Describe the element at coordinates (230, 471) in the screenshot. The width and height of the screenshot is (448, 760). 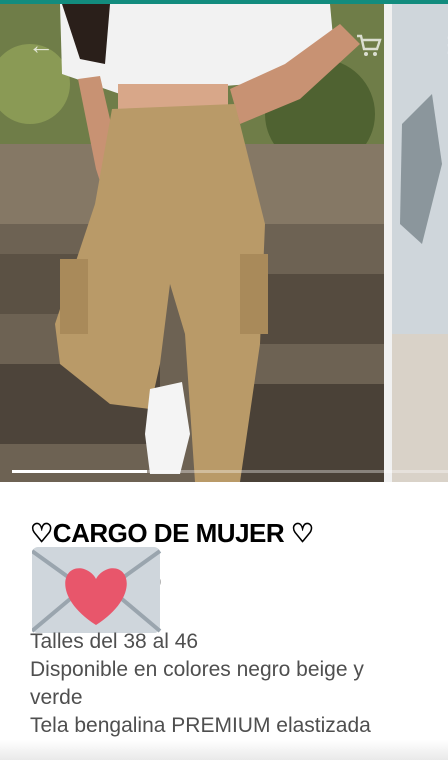
I see `carousel-progress` at that location.